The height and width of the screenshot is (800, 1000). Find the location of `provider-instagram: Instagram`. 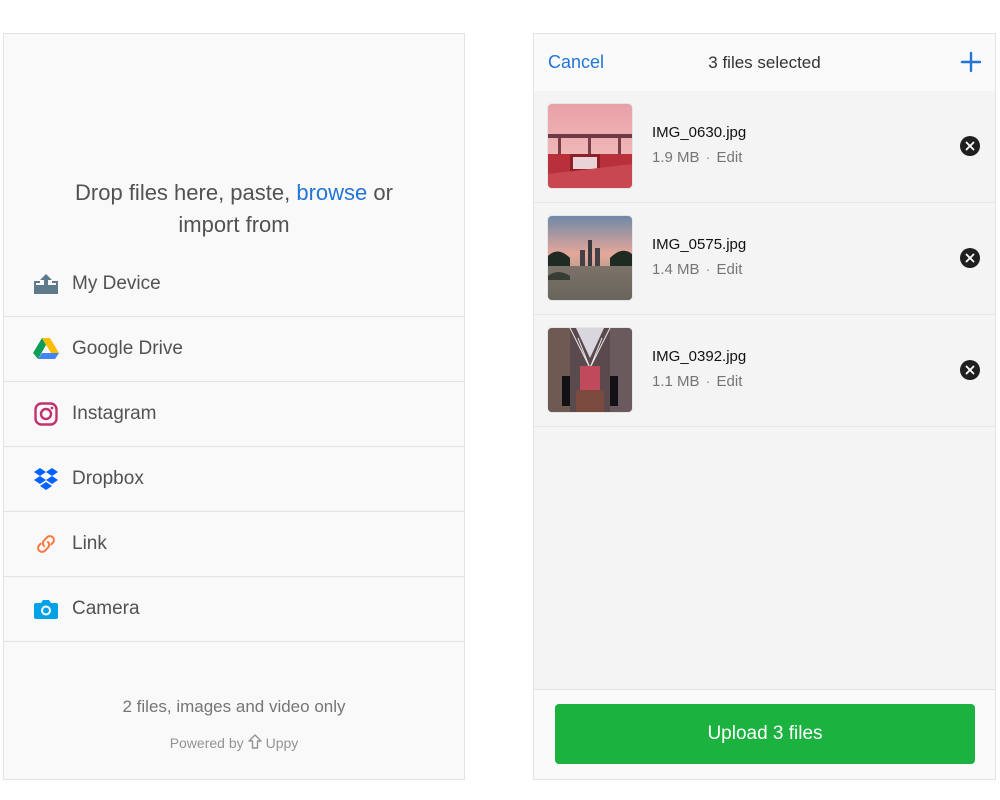

provider-instagram: Instagram is located at coordinates (234, 414).